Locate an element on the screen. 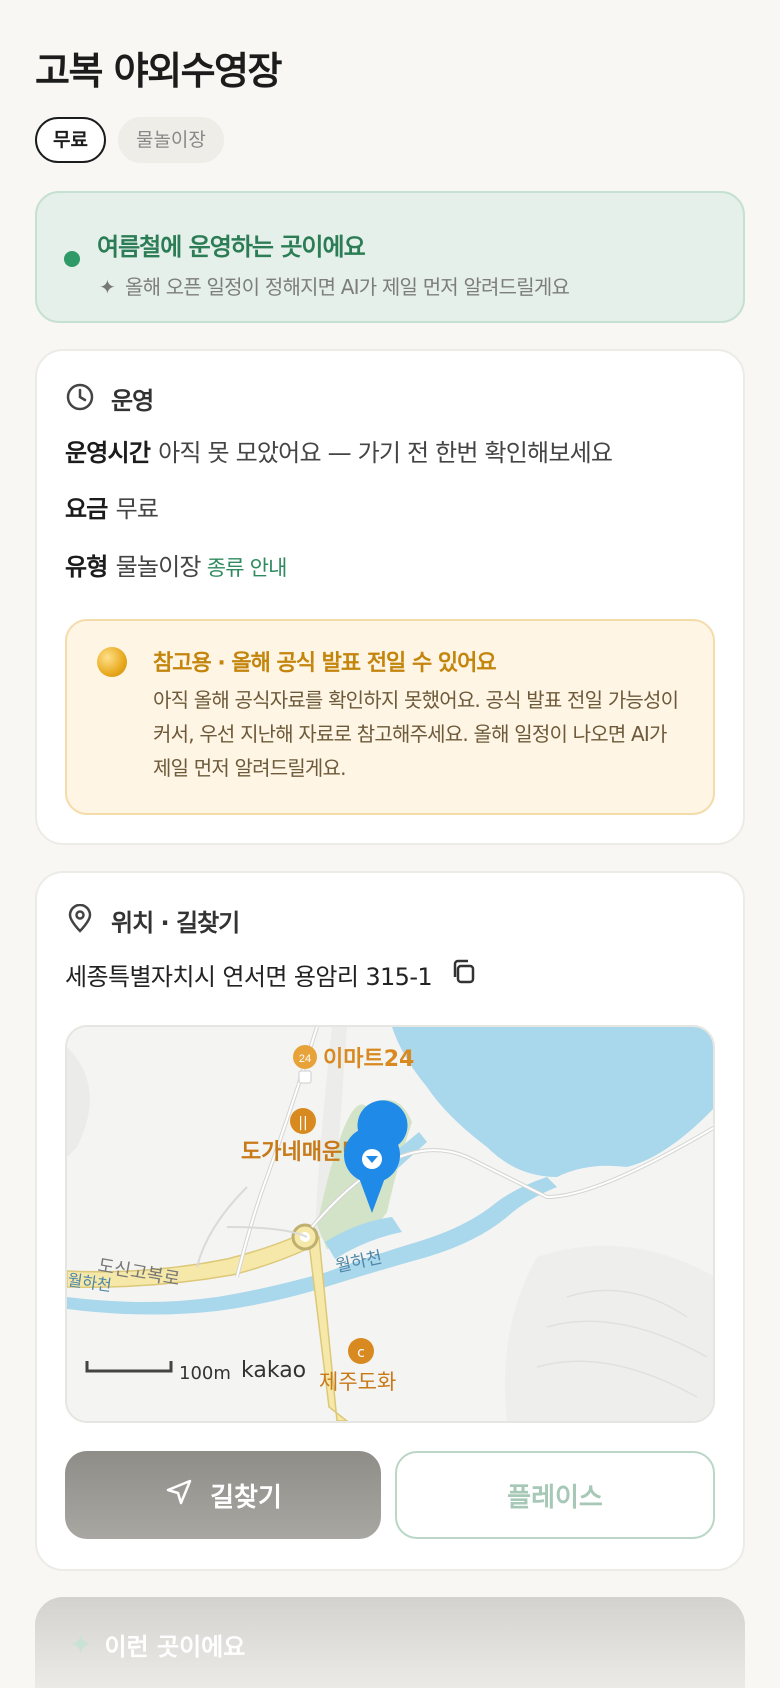  map-brand-label: kakao is located at coordinates (273, 1370).